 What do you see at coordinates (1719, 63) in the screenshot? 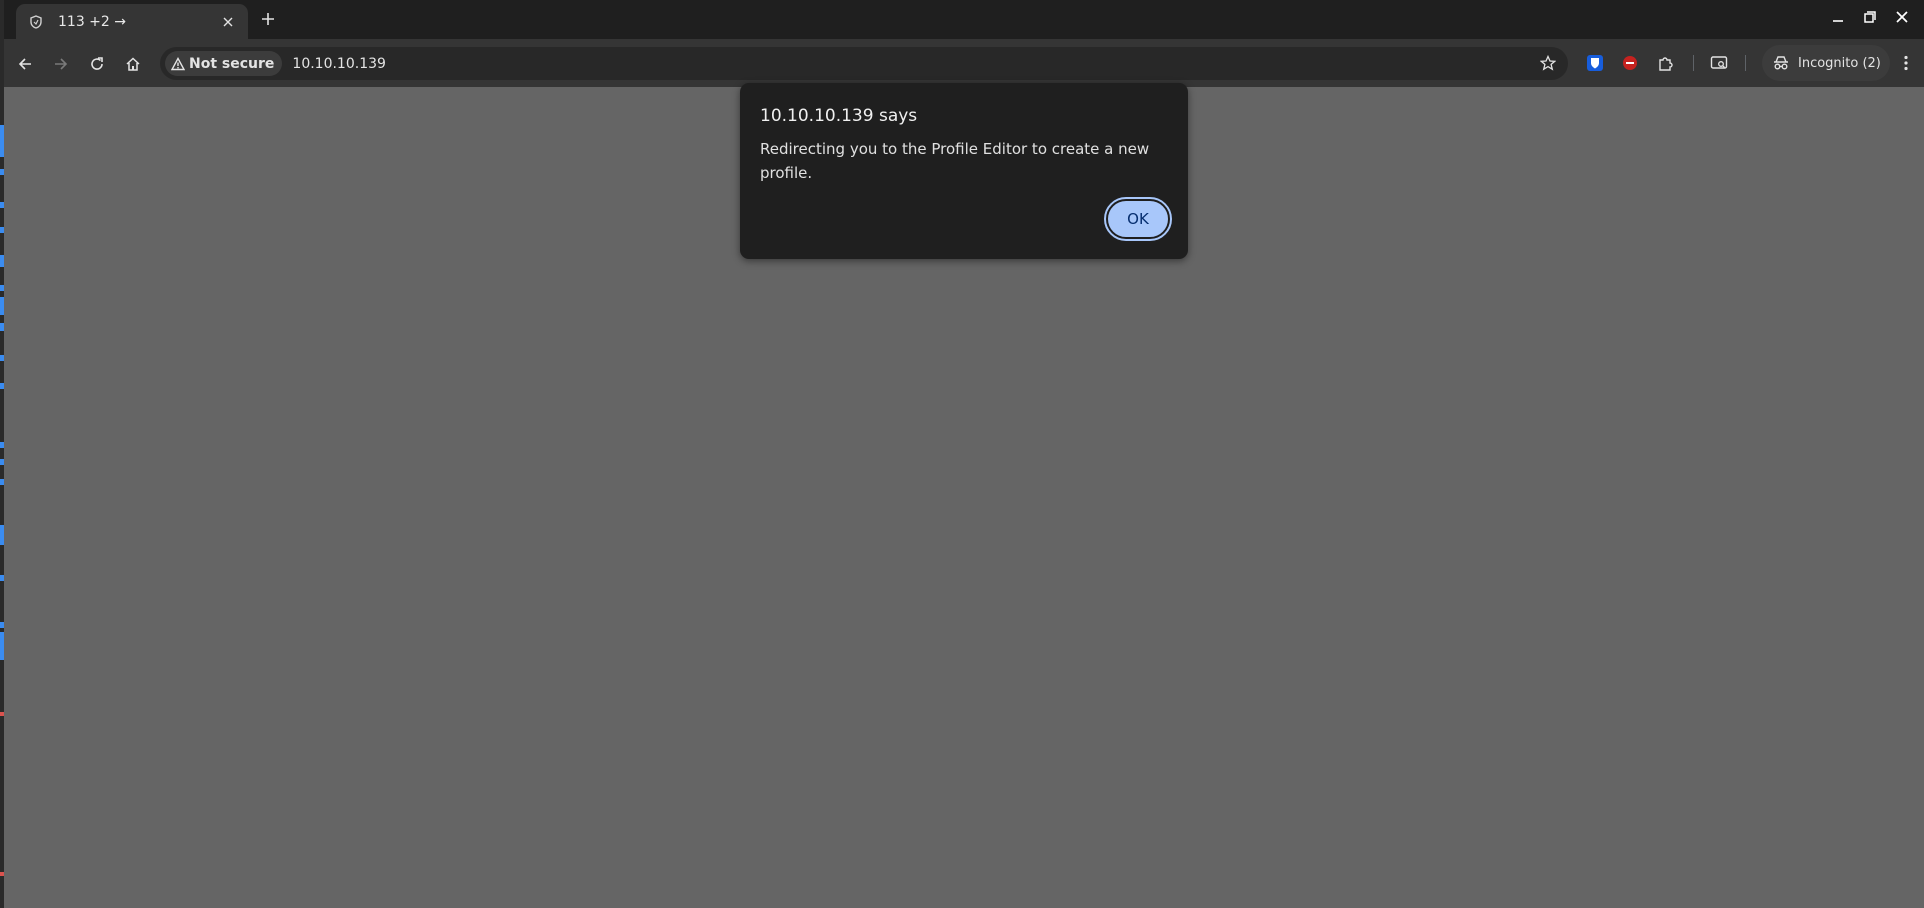
I see `tab-search-icon` at bounding box center [1719, 63].